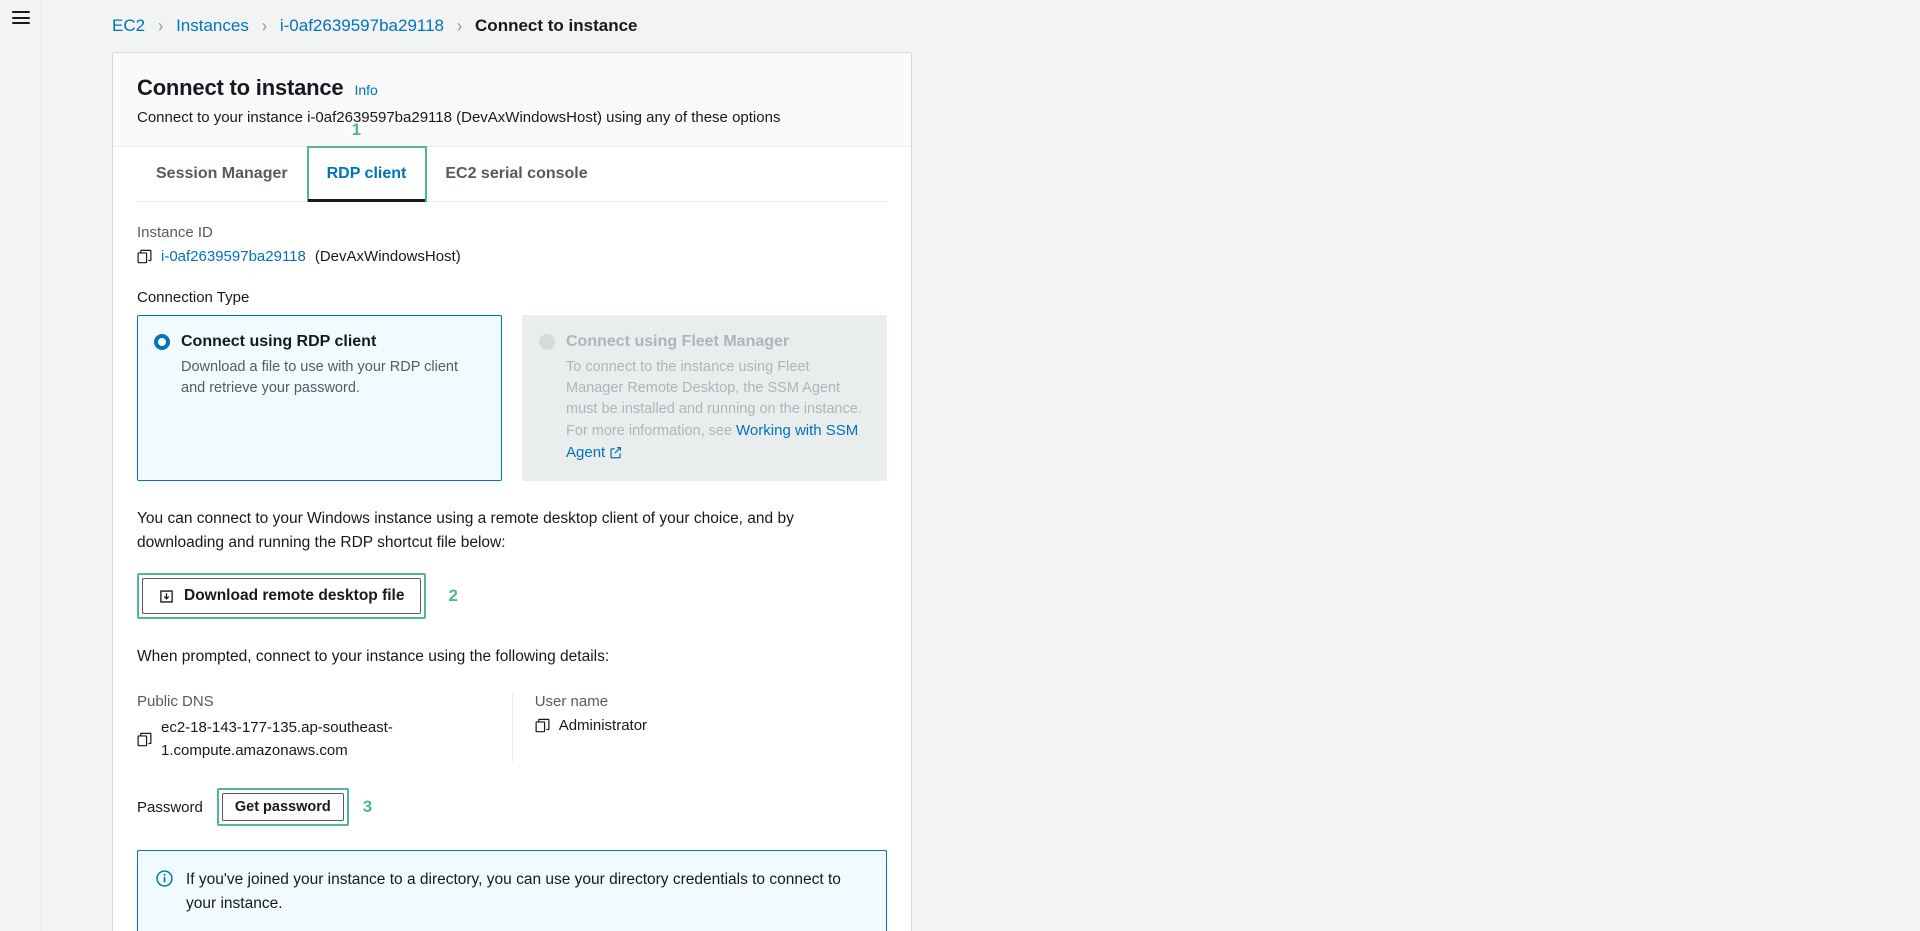  Describe the element at coordinates (233, 256) in the screenshot. I see `instance-id-link: i-0af2639597ba29118` at that location.